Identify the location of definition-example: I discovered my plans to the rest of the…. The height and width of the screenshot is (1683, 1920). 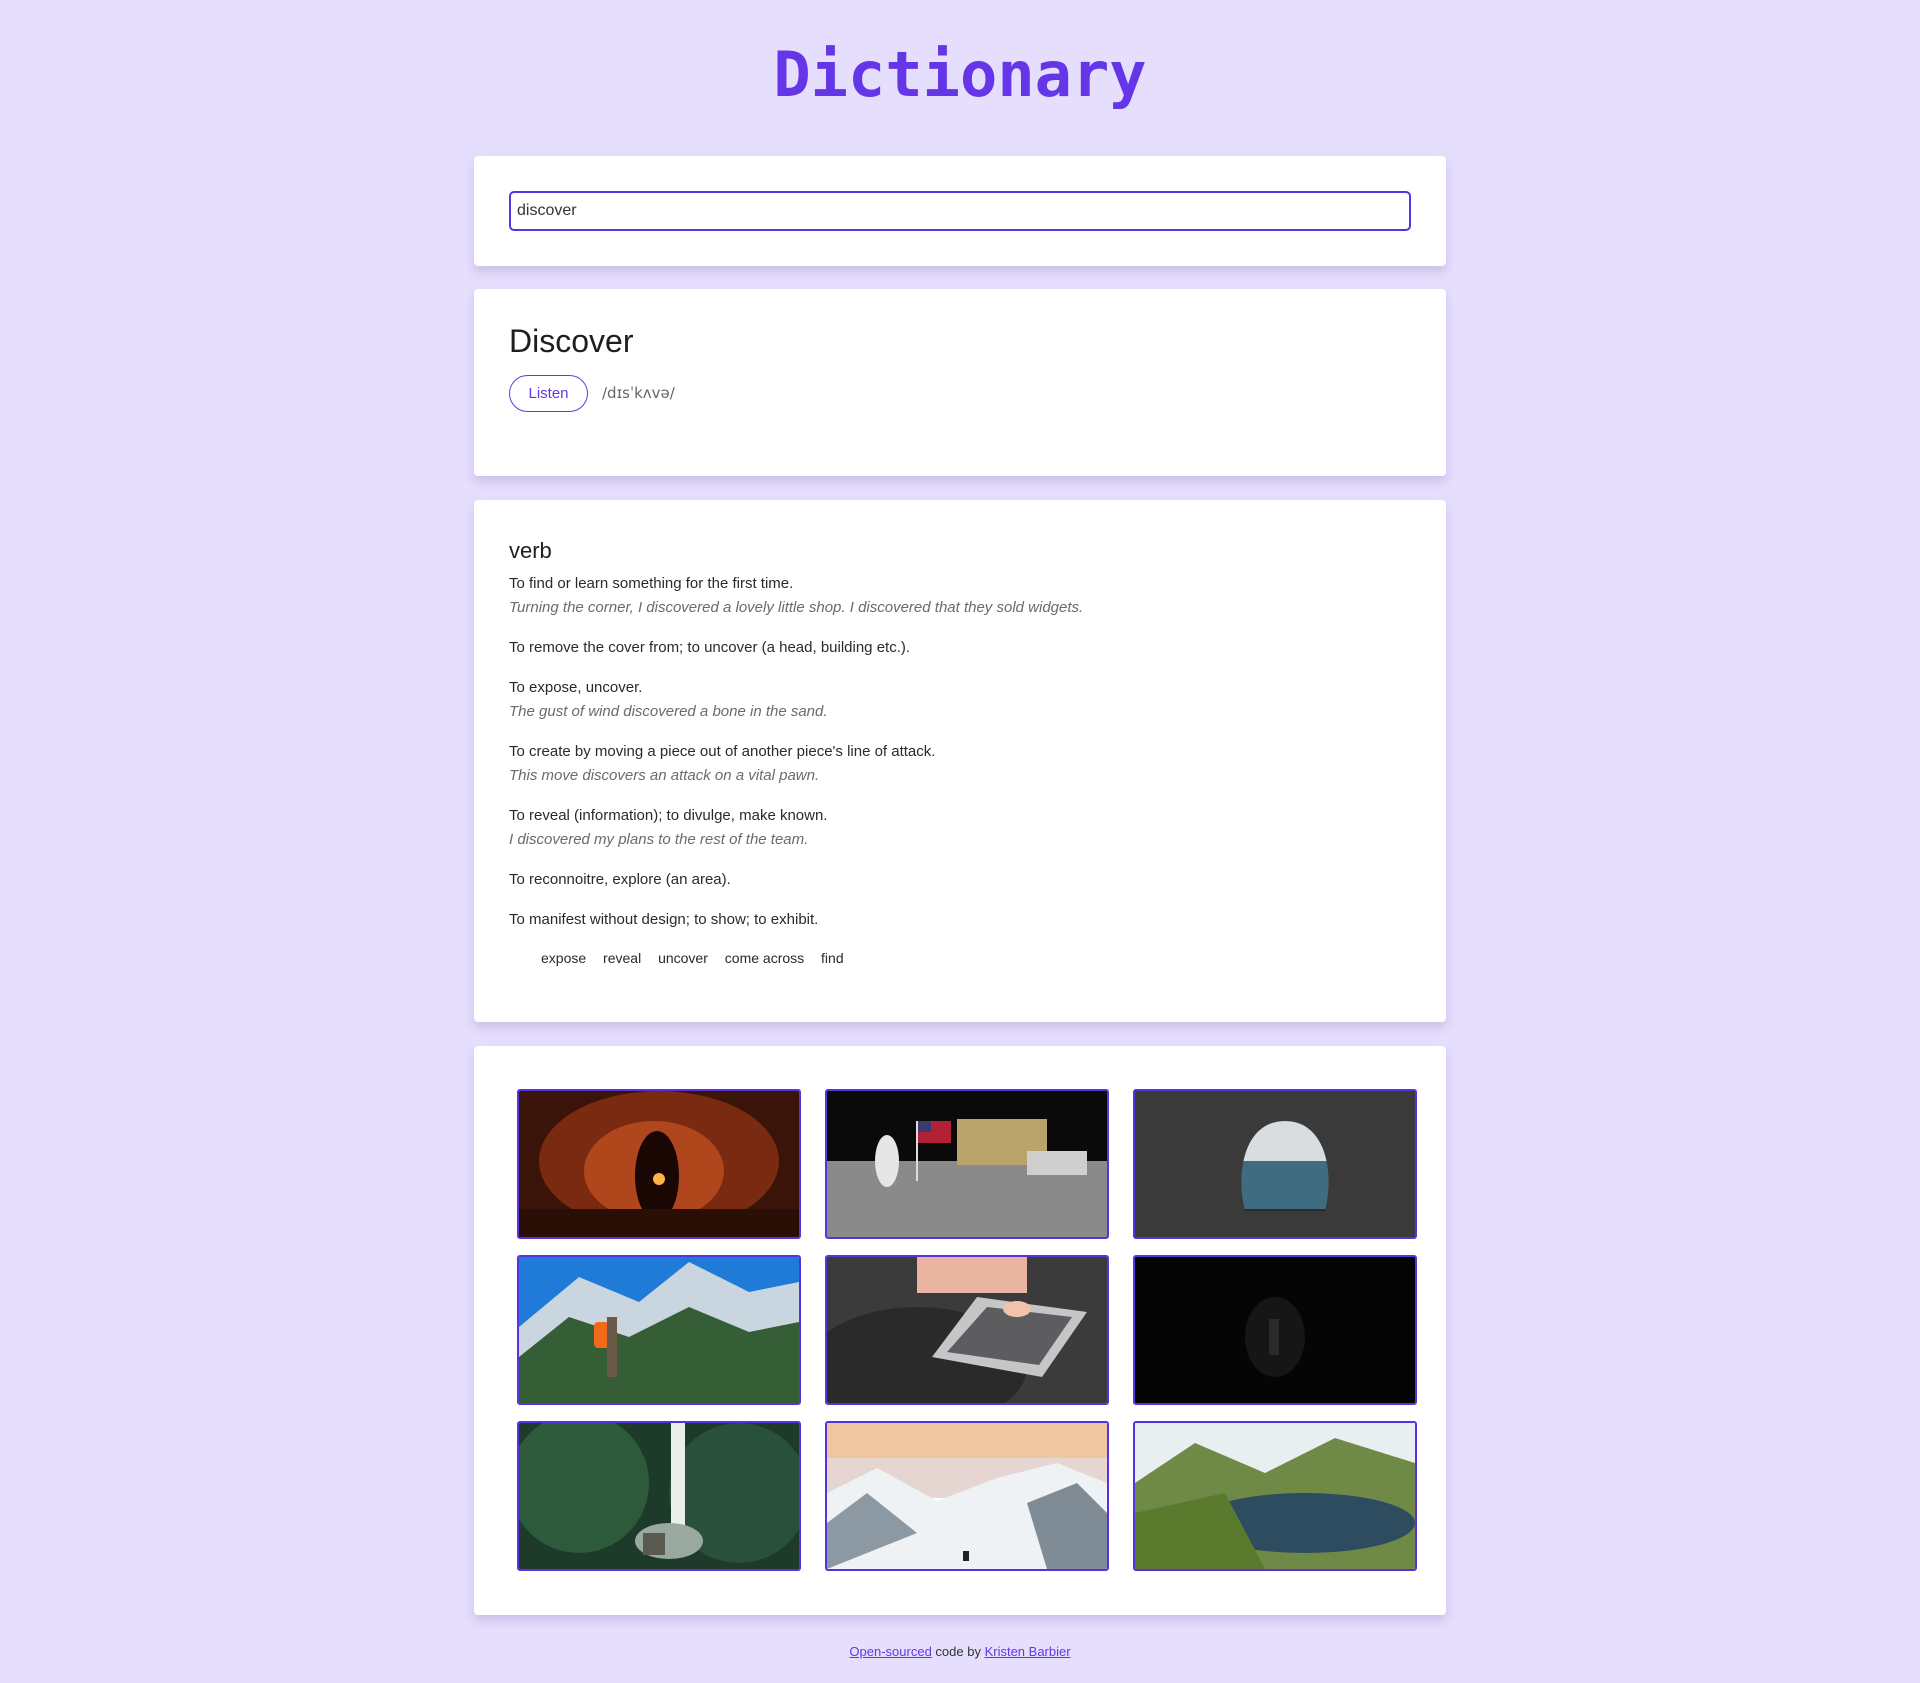
(659, 839).